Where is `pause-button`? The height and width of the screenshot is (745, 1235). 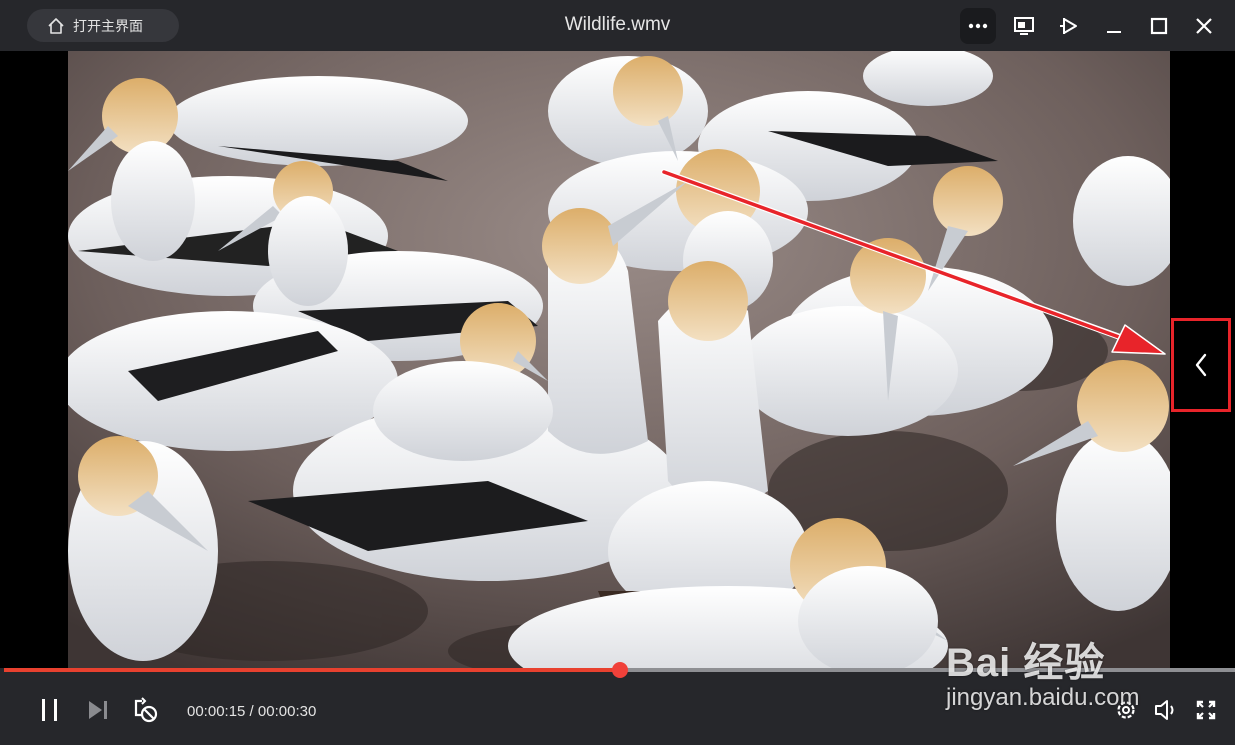 pause-button is located at coordinates (50, 710).